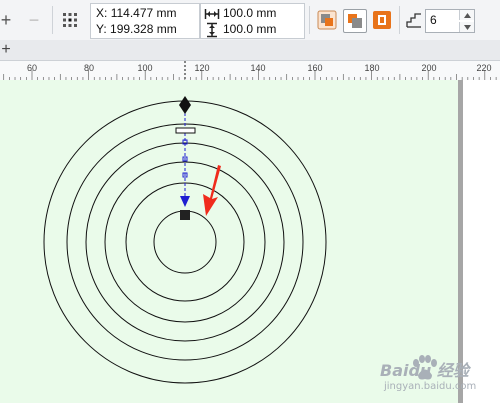 The image size is (500, 403). I want to click on watermark: Baidu 经验 jingyan.baidu.com, so click(439, 377).